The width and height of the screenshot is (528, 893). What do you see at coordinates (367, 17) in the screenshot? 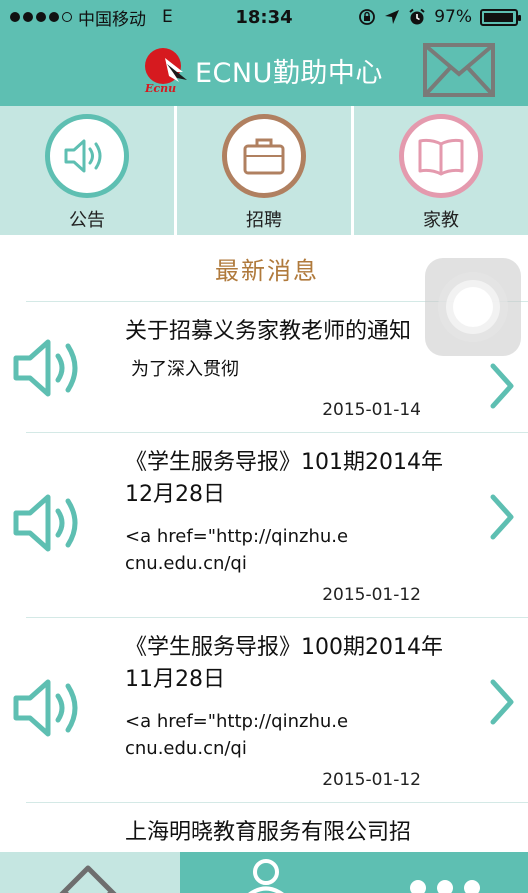
I see `rotation-lock-icon` at bounding box center [367, 17].